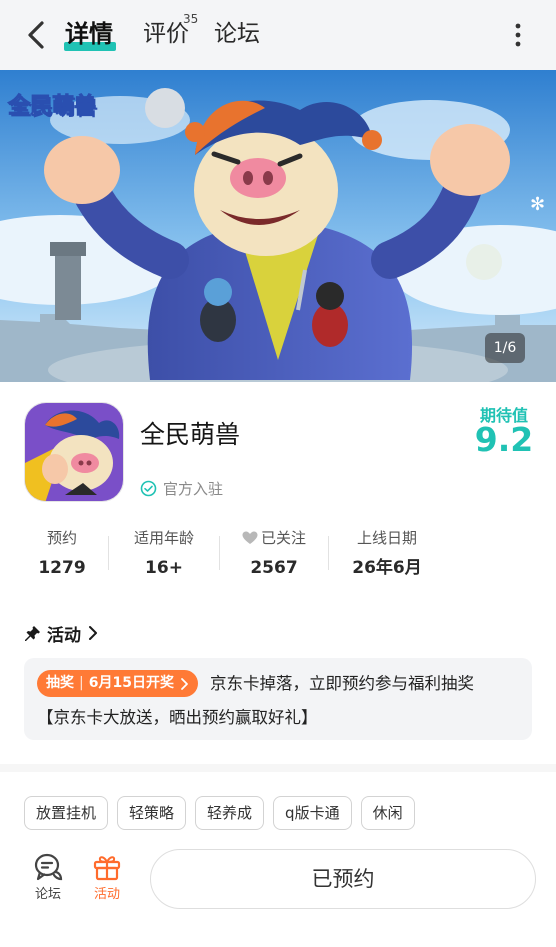 This screenshot has width=556, height=947. Describe the element at coordinates (62, 568) in the screenshot. I see `stat-value: 1279` at that location.